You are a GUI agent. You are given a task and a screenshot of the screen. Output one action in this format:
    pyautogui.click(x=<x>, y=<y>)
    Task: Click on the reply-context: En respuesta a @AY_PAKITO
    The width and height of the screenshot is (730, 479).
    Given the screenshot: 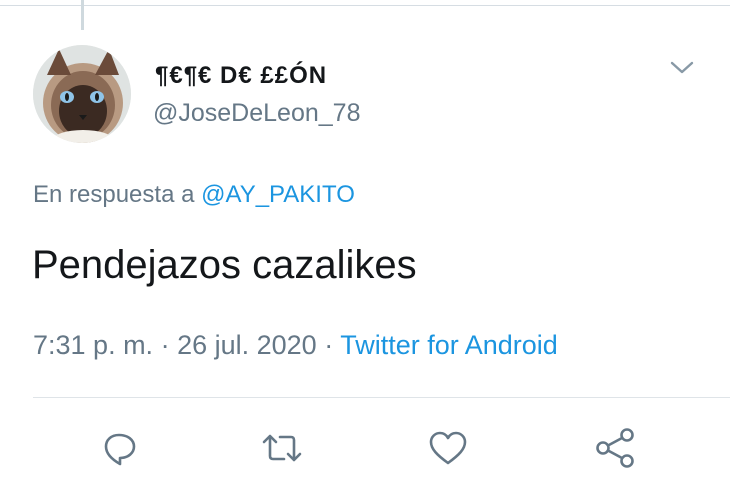 What is the action you would take?
    pyautogui.click(x=194, y=195)
    